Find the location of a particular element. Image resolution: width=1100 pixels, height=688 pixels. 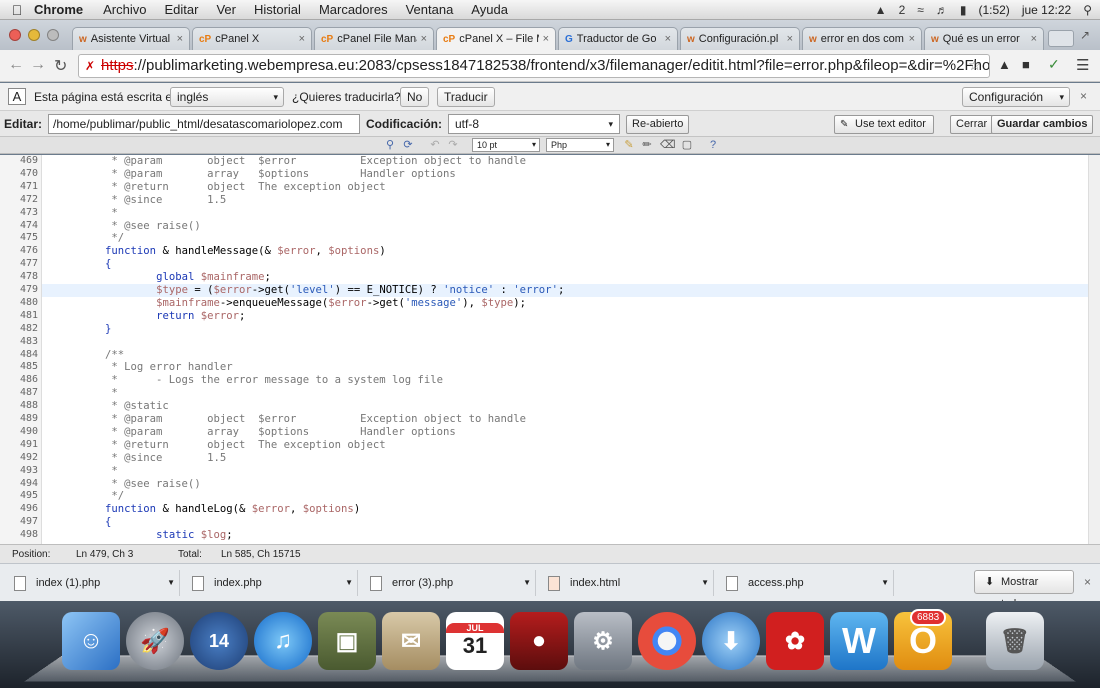

iphoto-icon: ▣ is located at coordinates (347, 641).